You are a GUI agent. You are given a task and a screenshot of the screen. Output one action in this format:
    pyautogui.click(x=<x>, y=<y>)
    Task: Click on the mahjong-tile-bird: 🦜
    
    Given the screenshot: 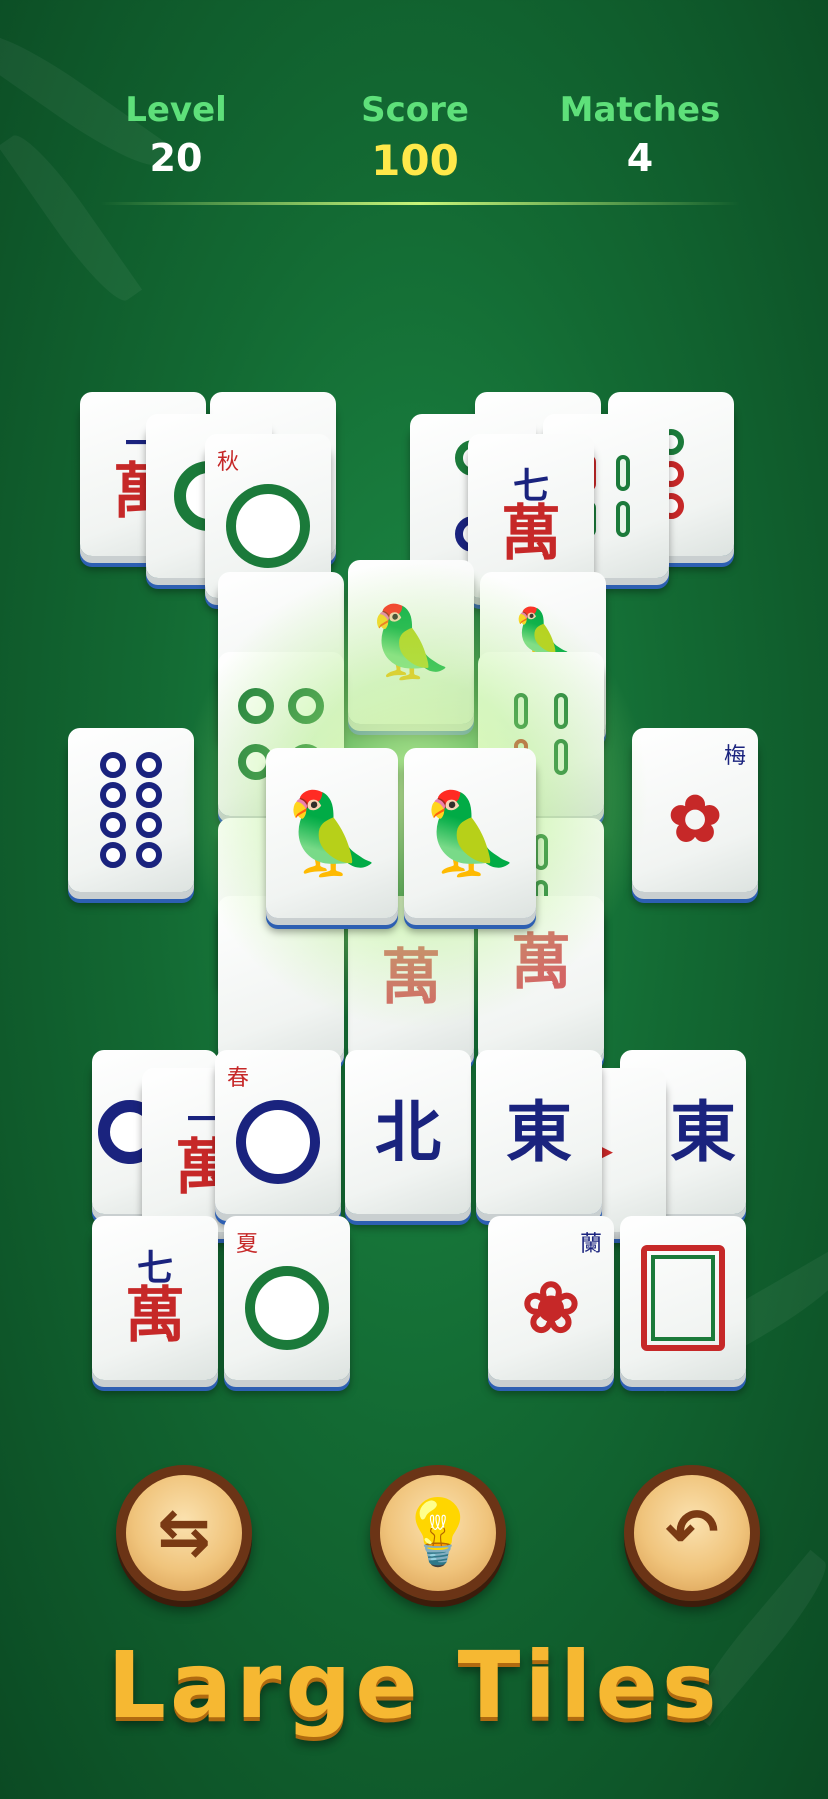 What is the action you would take?
    pyautogui.click(x=411, y=642)
    